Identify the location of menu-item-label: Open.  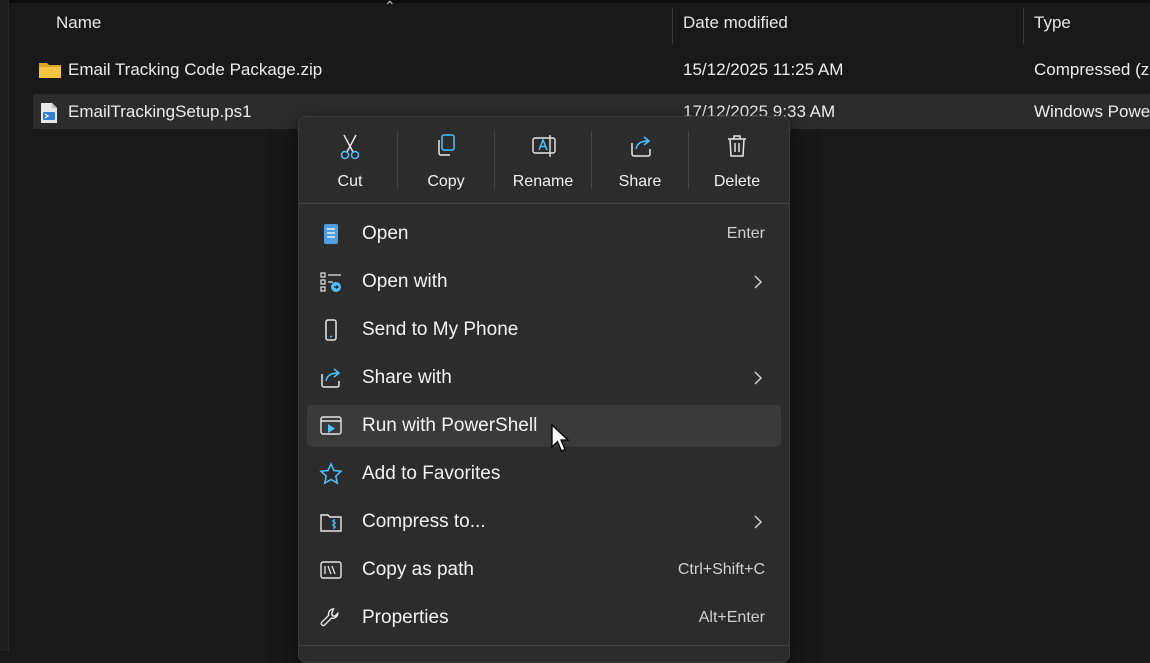
(385, 233).